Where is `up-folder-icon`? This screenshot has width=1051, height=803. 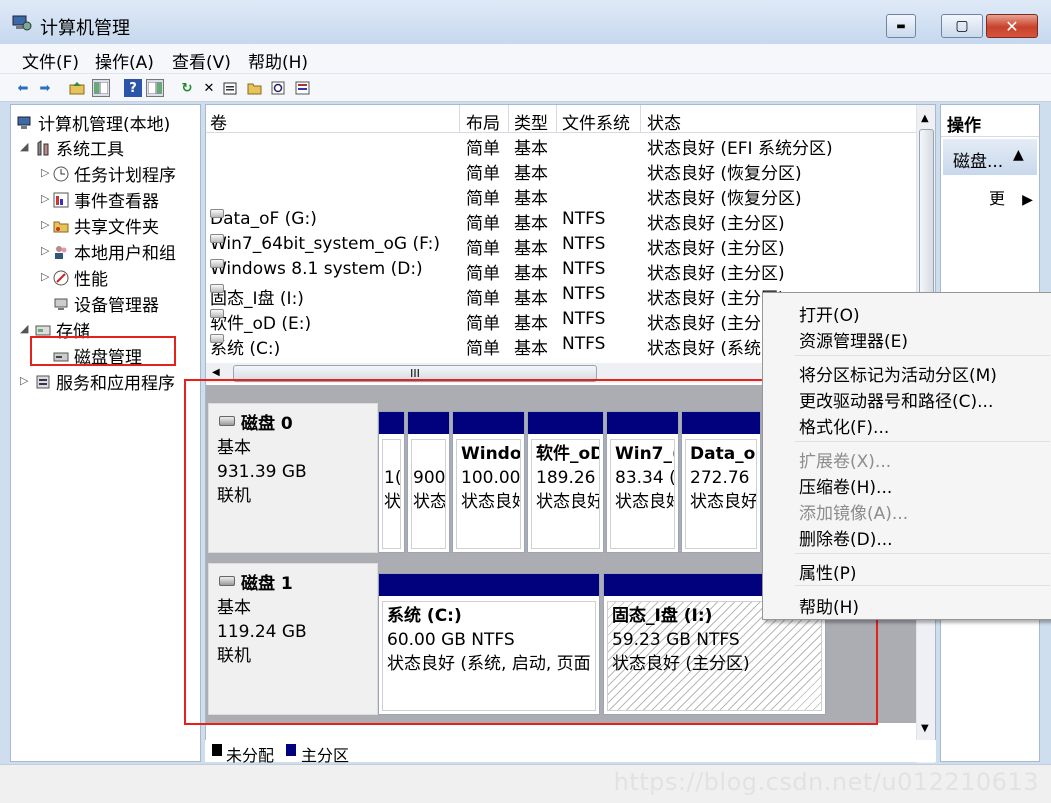
up-folder-icon is located at coordinates (77, 88).